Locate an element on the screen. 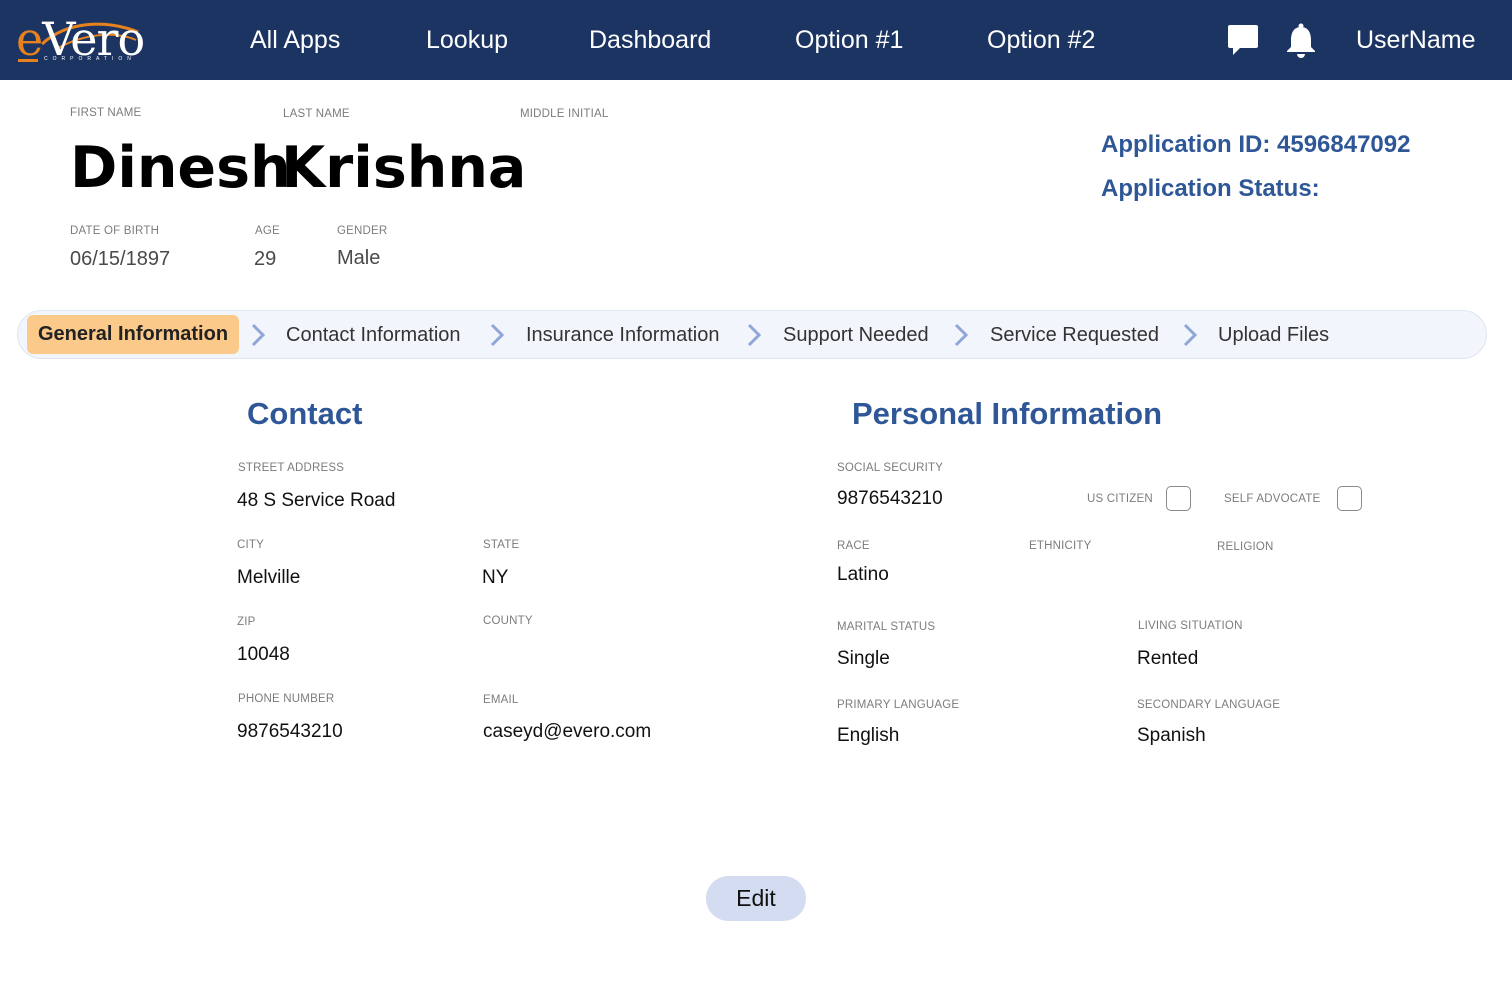 The width and height of the screenshot is (1512, 982). logo-underline is located at coordinates (28, 60).